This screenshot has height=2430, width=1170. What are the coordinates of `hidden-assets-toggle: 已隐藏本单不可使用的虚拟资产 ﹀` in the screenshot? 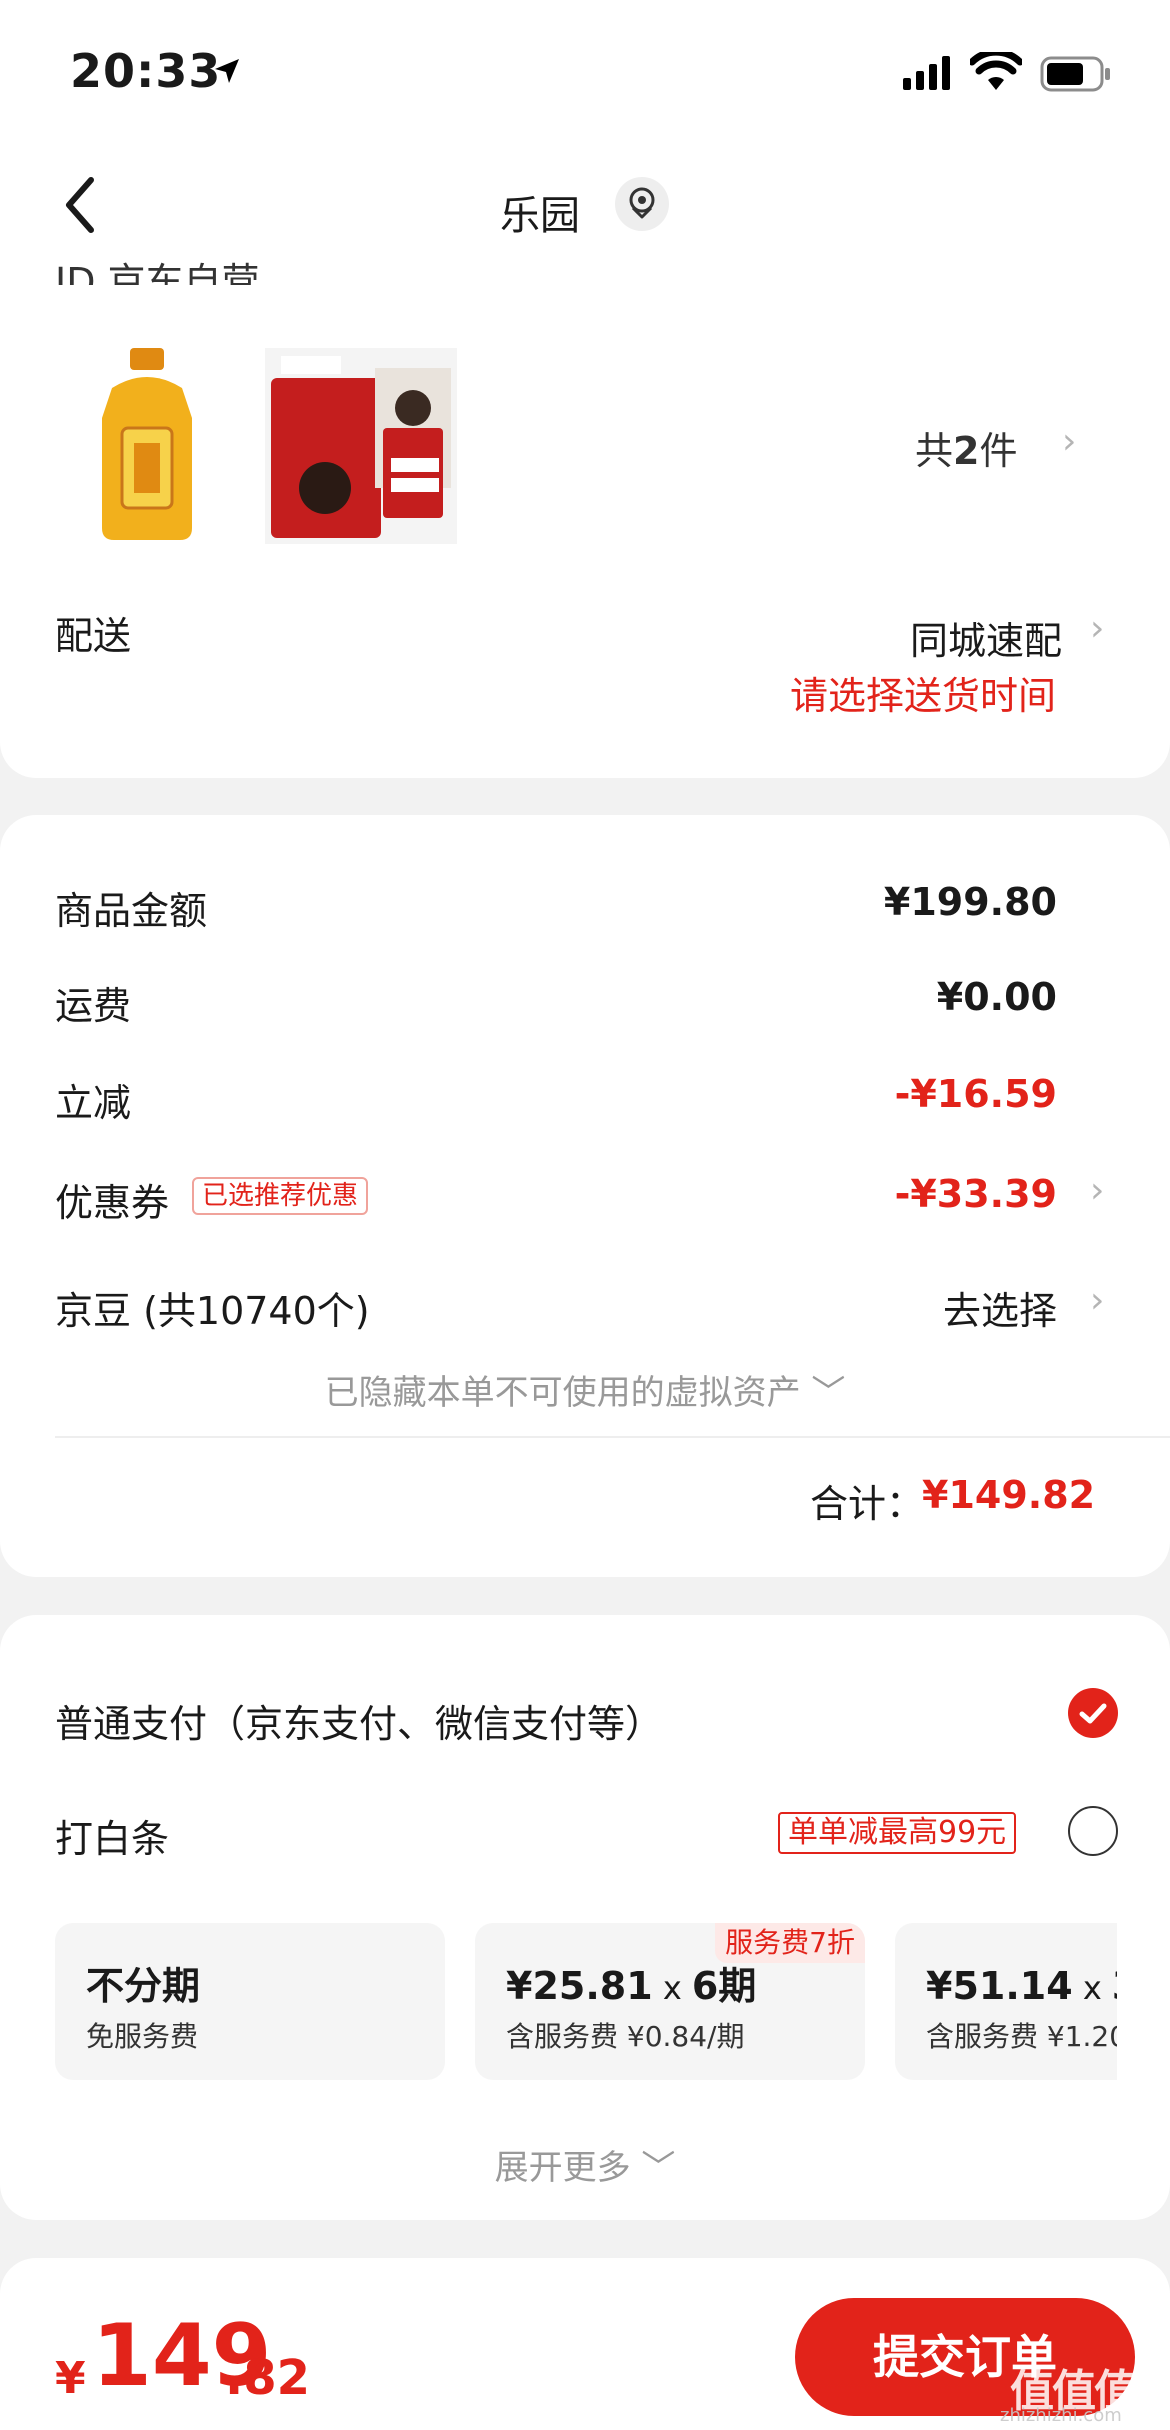 It's located at (585, 1389).